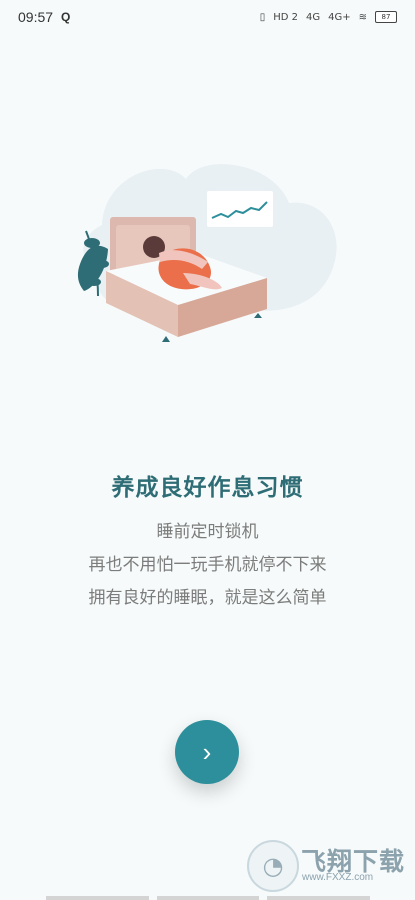 The width and height of the screenshot is (415, 900). I want to click on watermark-logo-icon: ◔, so click(273, 866).